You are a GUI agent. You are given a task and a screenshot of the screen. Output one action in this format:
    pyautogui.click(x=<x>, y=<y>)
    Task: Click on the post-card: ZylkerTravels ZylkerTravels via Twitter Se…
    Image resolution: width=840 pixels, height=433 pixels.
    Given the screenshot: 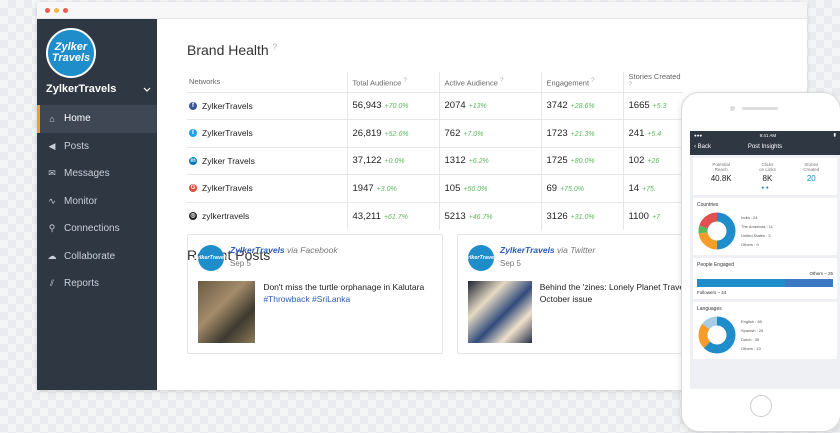 What is the action you would take?
    pyautogui.click(x=585, y=294)
    